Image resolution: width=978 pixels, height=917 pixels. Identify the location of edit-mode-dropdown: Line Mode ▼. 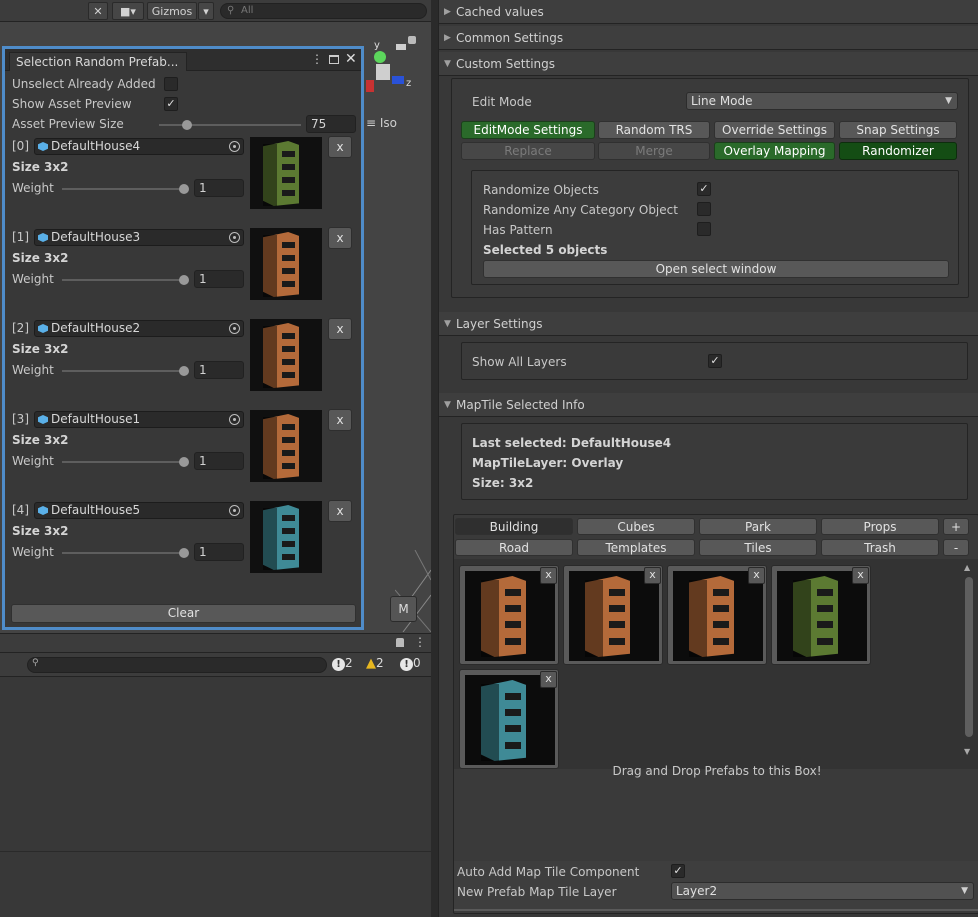
(822, 101).